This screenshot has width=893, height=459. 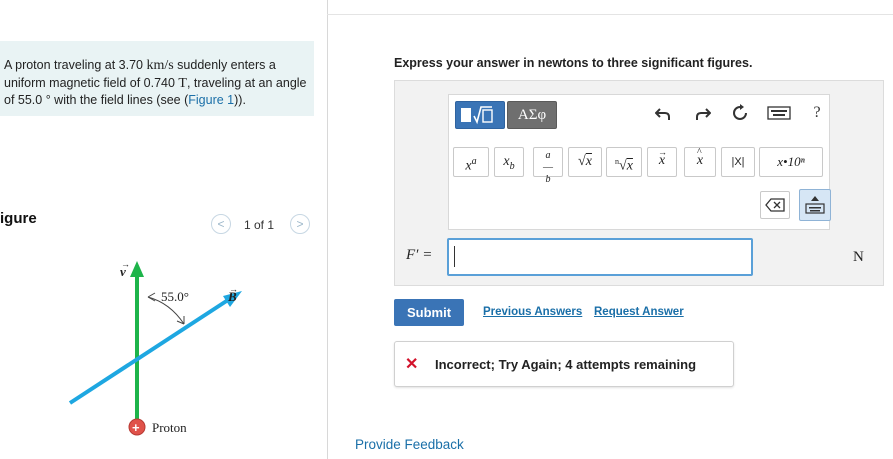 What do you see at coordinates (149, 351) in the screenshot?
I see `velocity-line` at bounding box center [149, 351].